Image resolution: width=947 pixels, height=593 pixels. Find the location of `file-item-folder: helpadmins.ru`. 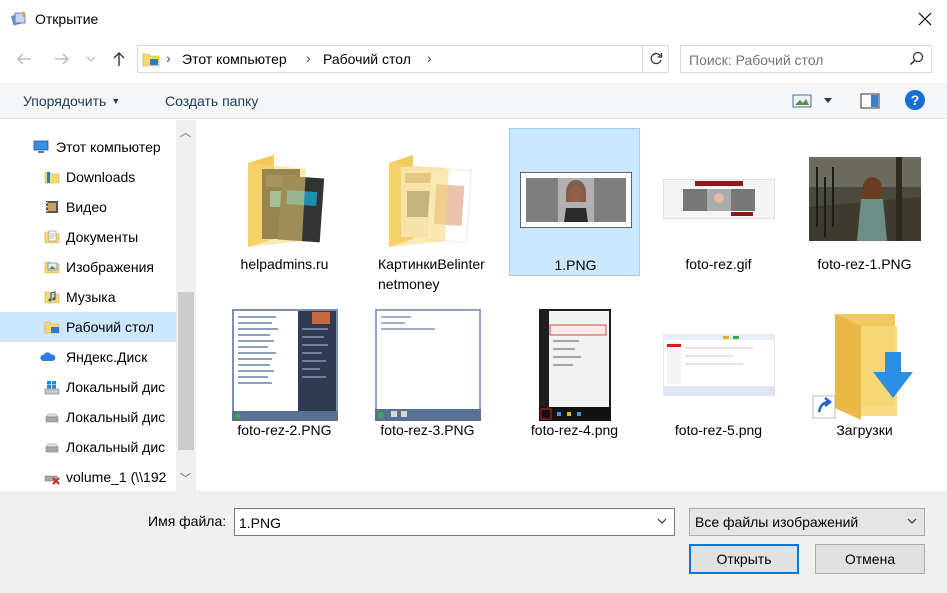

file-item-folder: helpadmins.ru is located at coordinates (284, 202).